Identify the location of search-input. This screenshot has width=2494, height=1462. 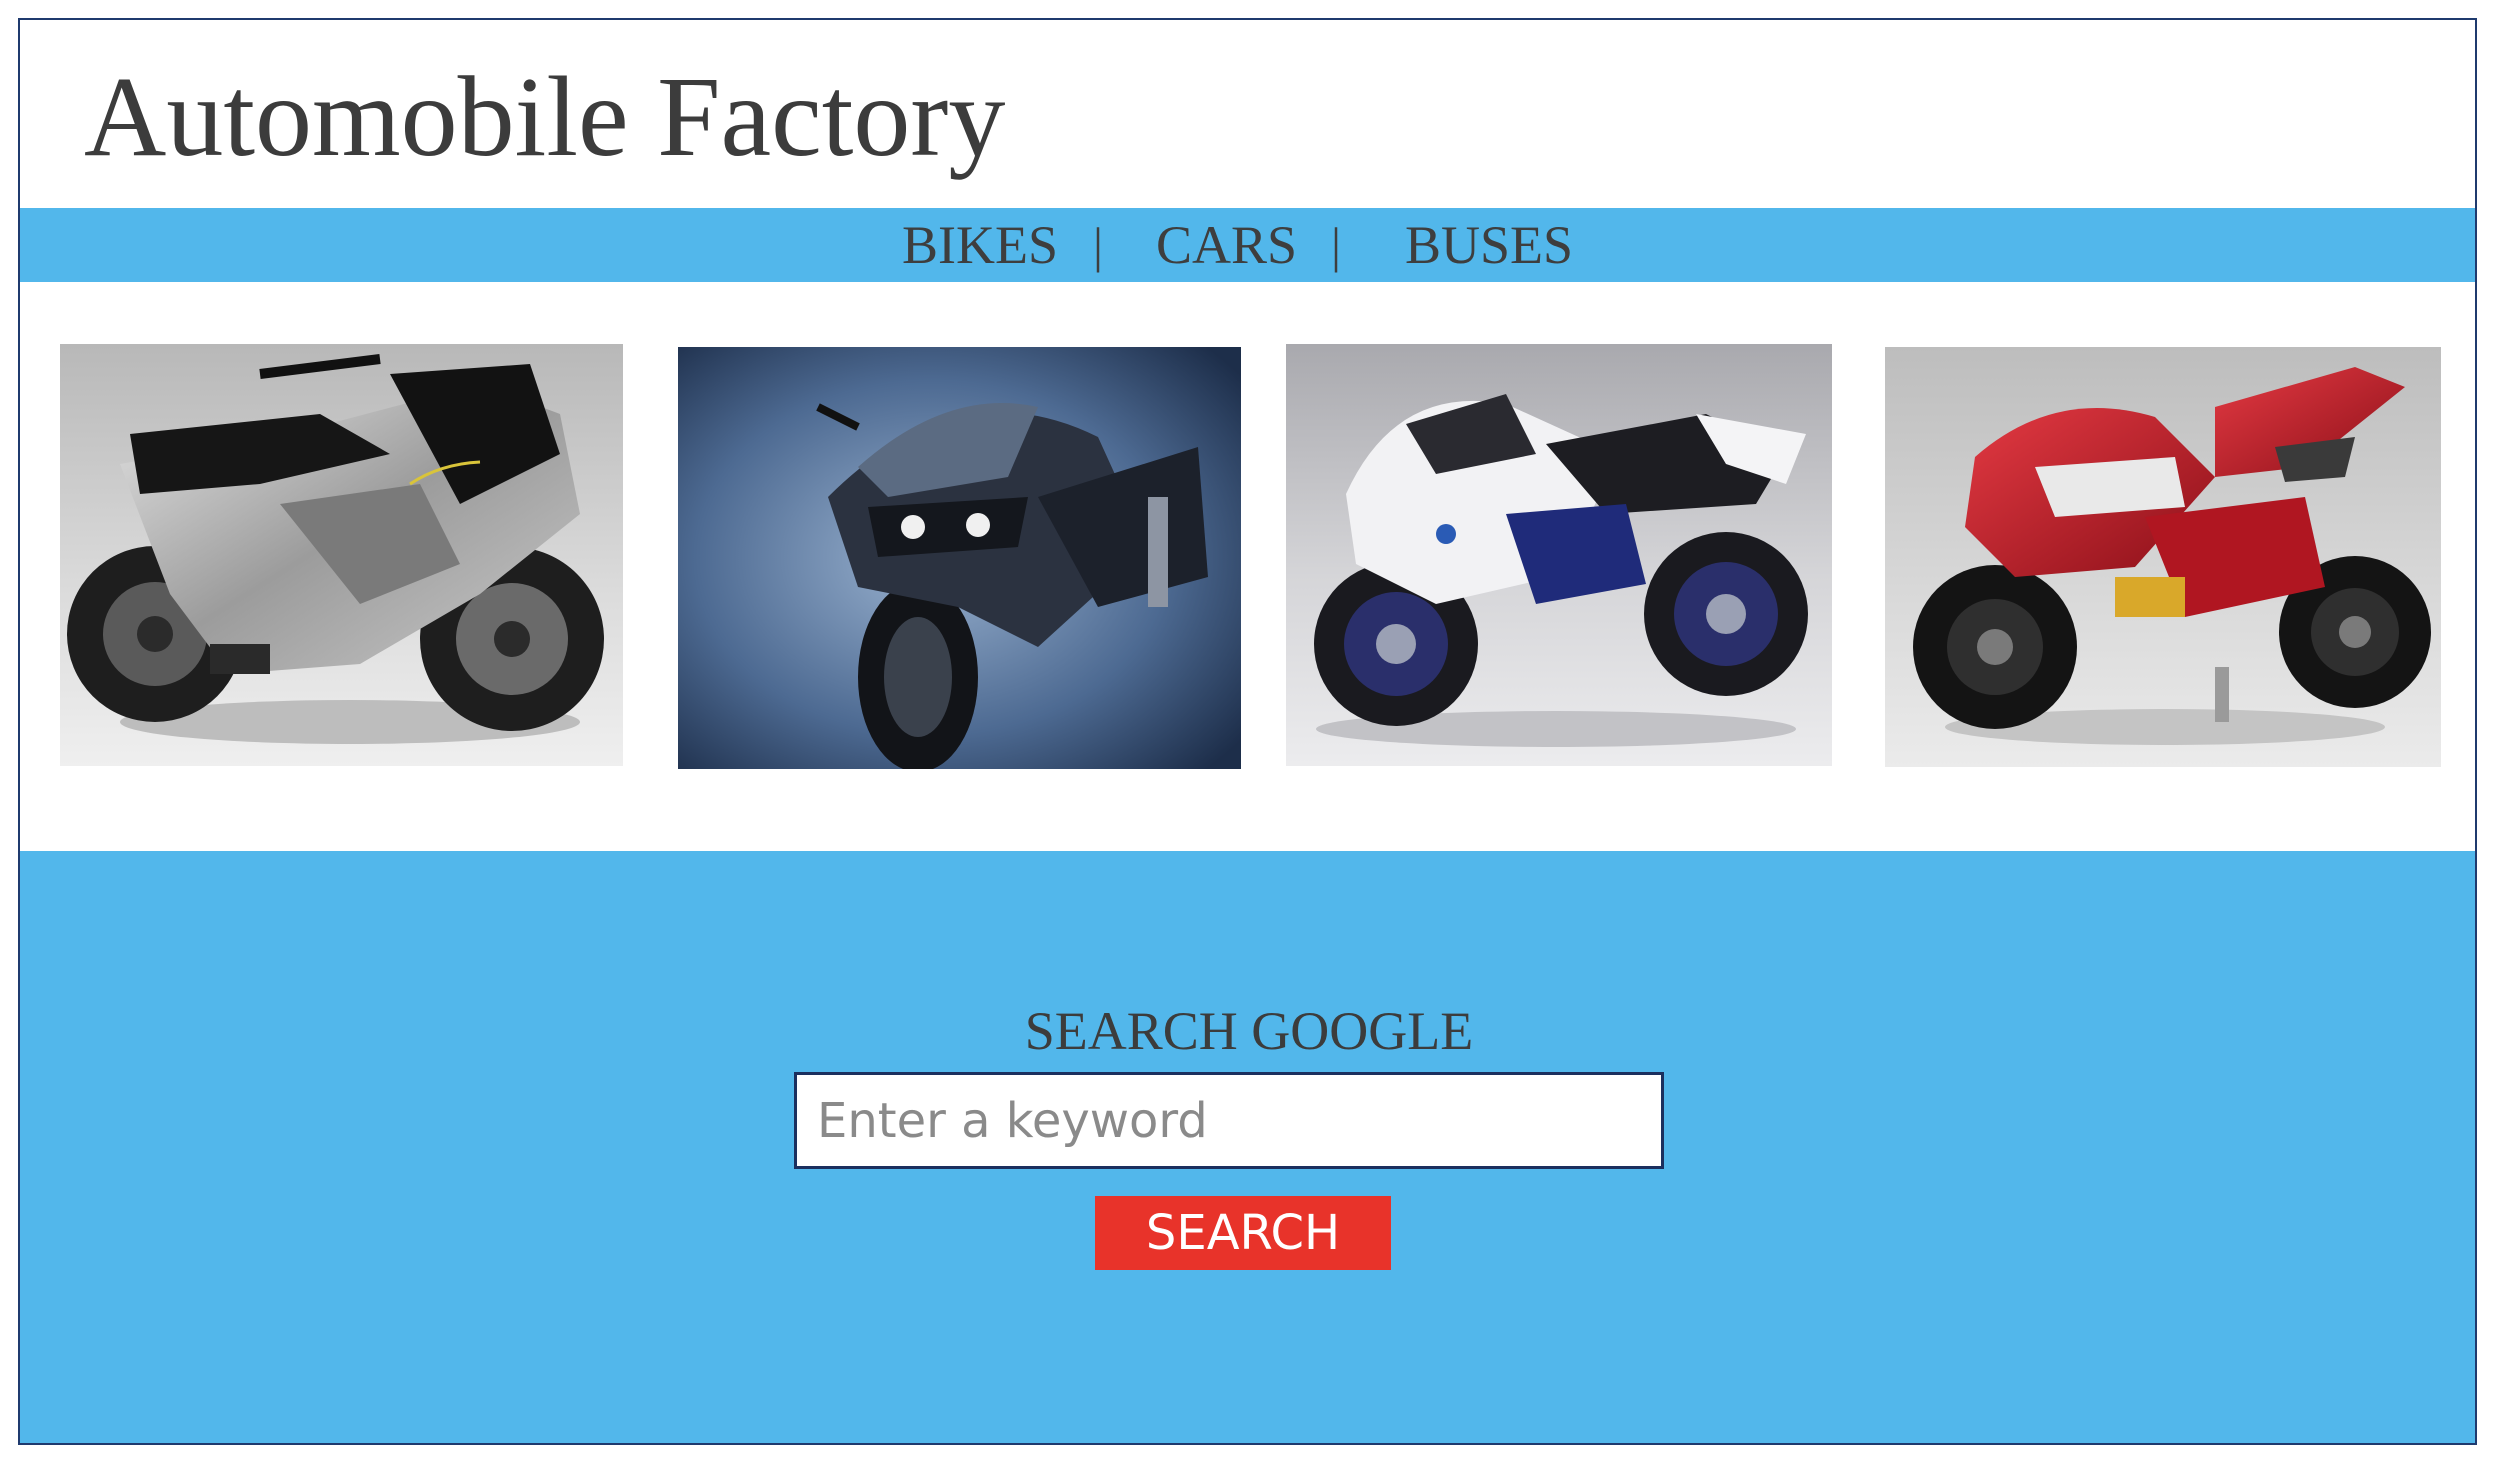
(1229, 1120).